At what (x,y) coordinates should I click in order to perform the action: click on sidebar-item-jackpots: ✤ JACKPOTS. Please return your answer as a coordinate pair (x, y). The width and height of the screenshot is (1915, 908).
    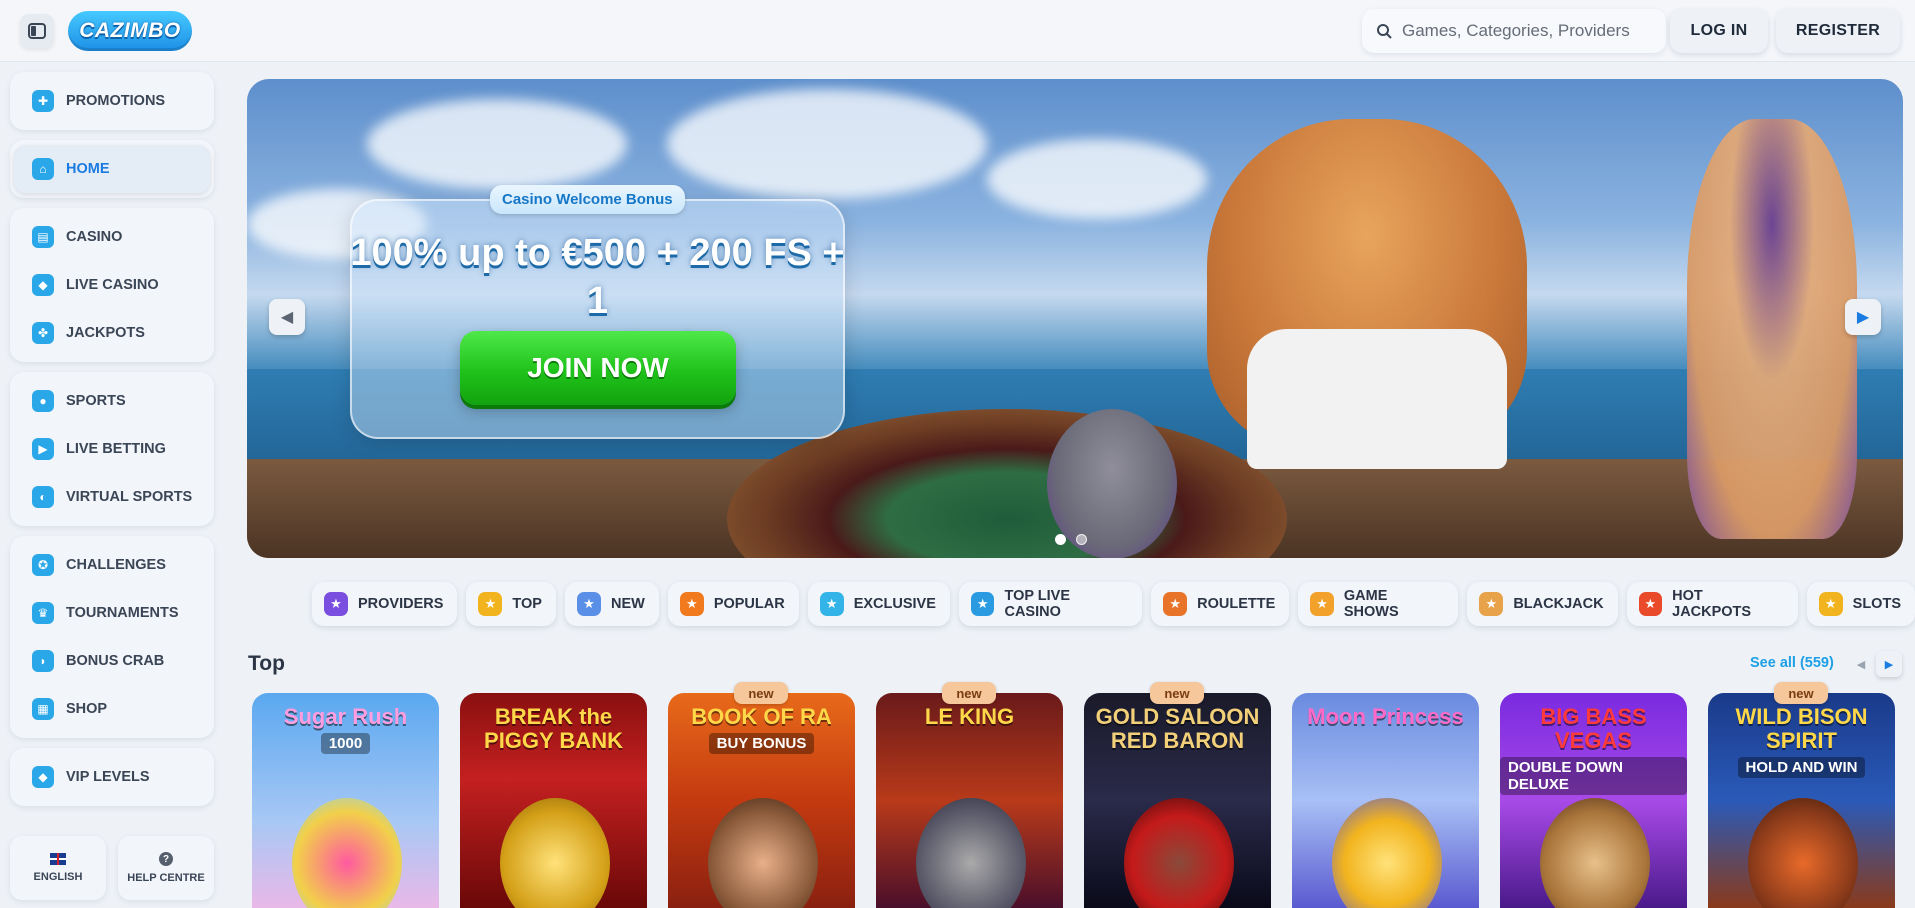
    Looking at the image, I should click on (112, 333).